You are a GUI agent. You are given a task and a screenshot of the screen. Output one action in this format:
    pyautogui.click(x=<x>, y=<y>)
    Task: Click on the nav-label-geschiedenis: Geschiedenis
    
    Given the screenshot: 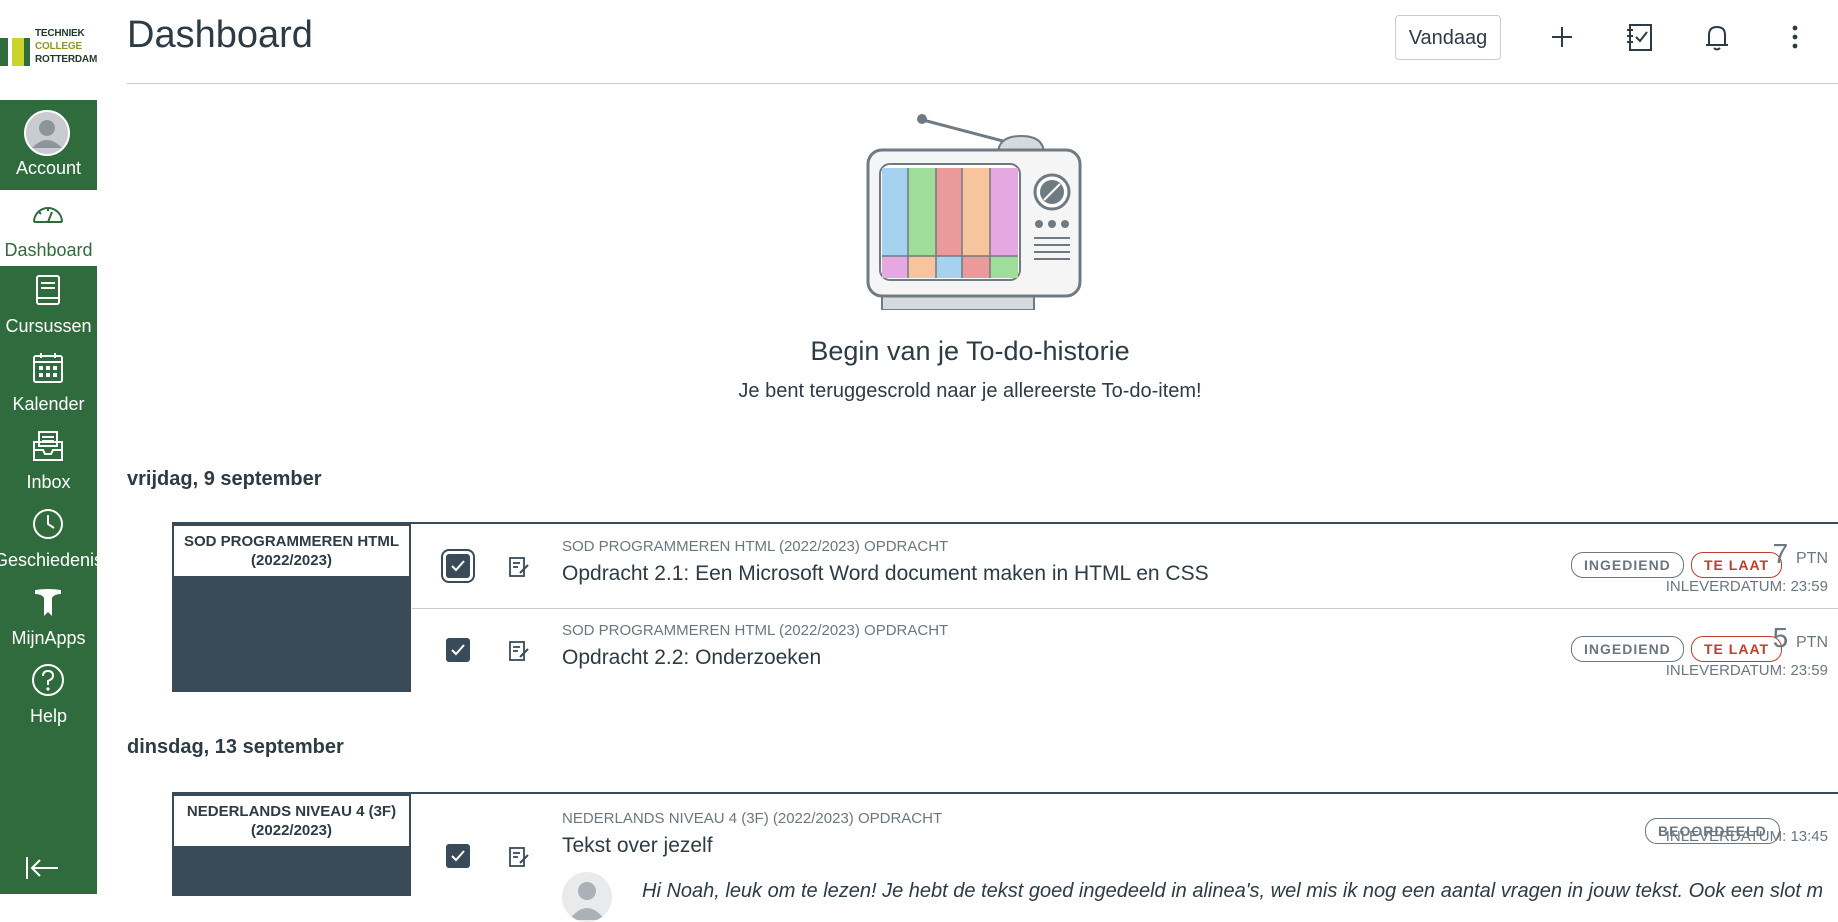 What is the action you would take?
    pyautogui.click(x=52, y=560)
    